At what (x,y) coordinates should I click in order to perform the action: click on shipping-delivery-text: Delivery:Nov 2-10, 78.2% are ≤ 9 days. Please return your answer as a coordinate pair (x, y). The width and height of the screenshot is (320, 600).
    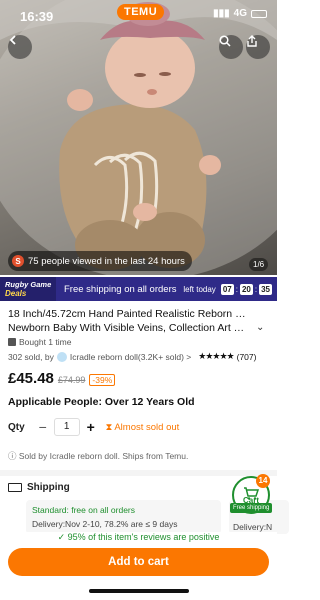
    Looking at the image, I should click on (105, 524).